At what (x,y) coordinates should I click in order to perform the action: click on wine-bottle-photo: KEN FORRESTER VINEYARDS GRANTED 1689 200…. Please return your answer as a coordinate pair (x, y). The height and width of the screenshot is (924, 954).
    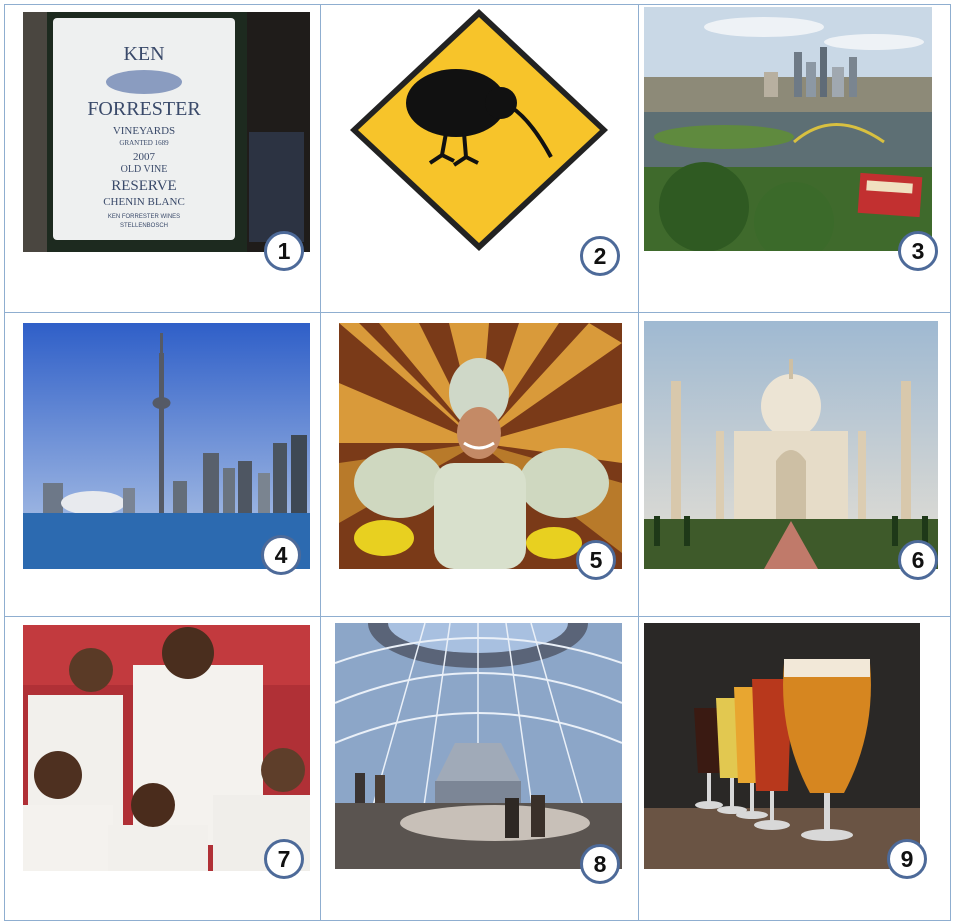
    Looking at the image, I should click on (166, 132).